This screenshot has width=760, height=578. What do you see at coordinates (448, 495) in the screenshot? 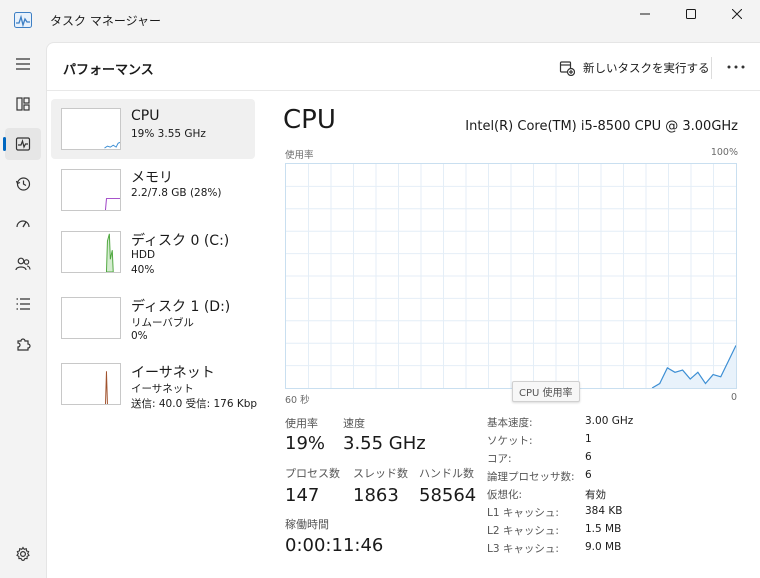
I see `stat-handles-value: 58564` at bounding box center [448, 495].